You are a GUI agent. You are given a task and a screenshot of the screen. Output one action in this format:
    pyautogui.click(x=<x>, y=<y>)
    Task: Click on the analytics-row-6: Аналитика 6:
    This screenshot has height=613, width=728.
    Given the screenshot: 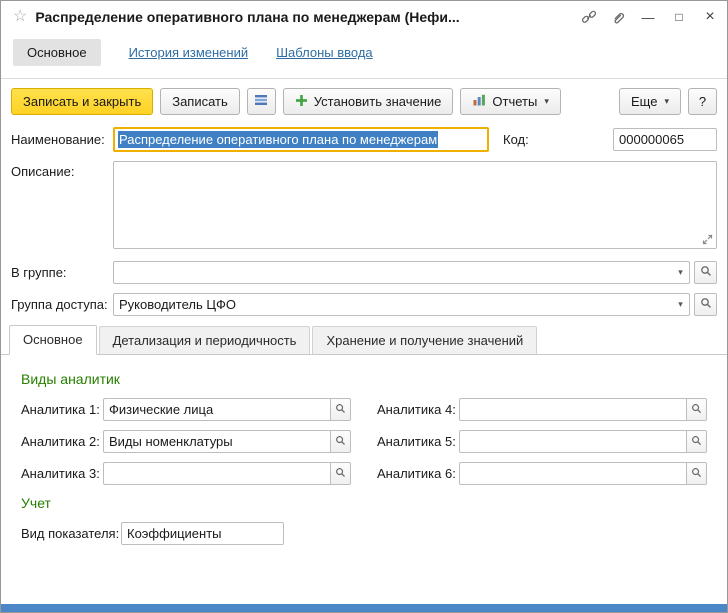 What is the action you would take?
    pyautogui.click(x=542, y=473)
    